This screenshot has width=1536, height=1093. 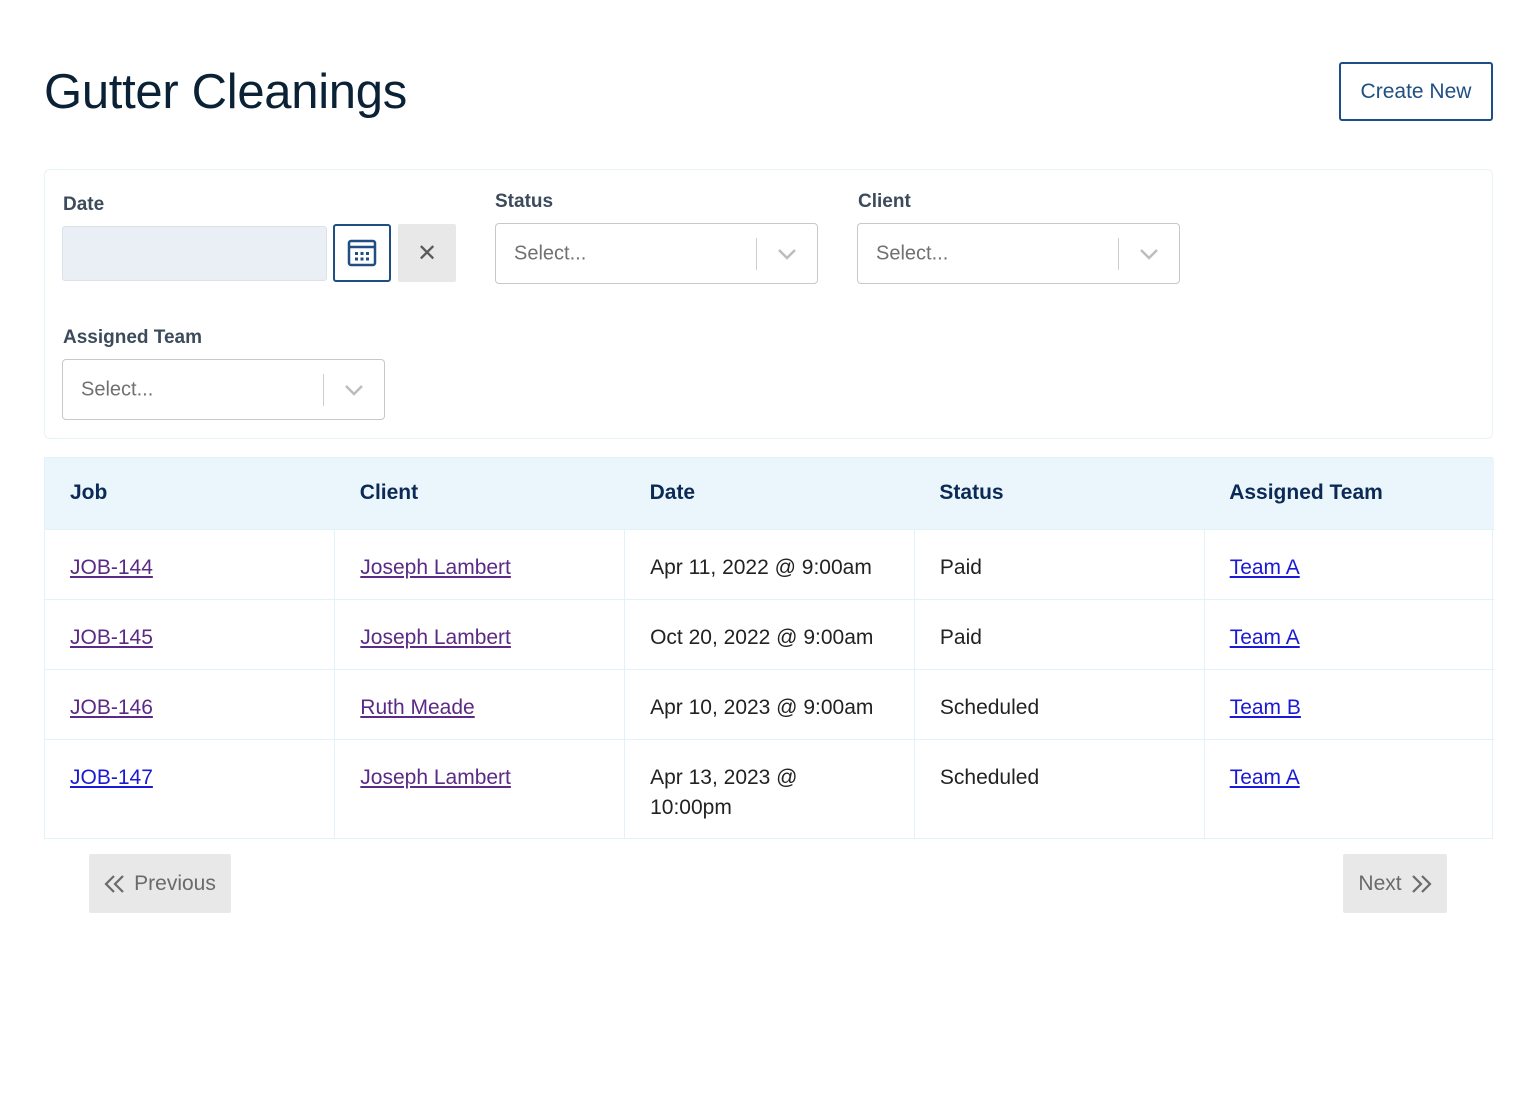 I want to click on column-header-team: Assigned Team, so click(x=1349, y=493).